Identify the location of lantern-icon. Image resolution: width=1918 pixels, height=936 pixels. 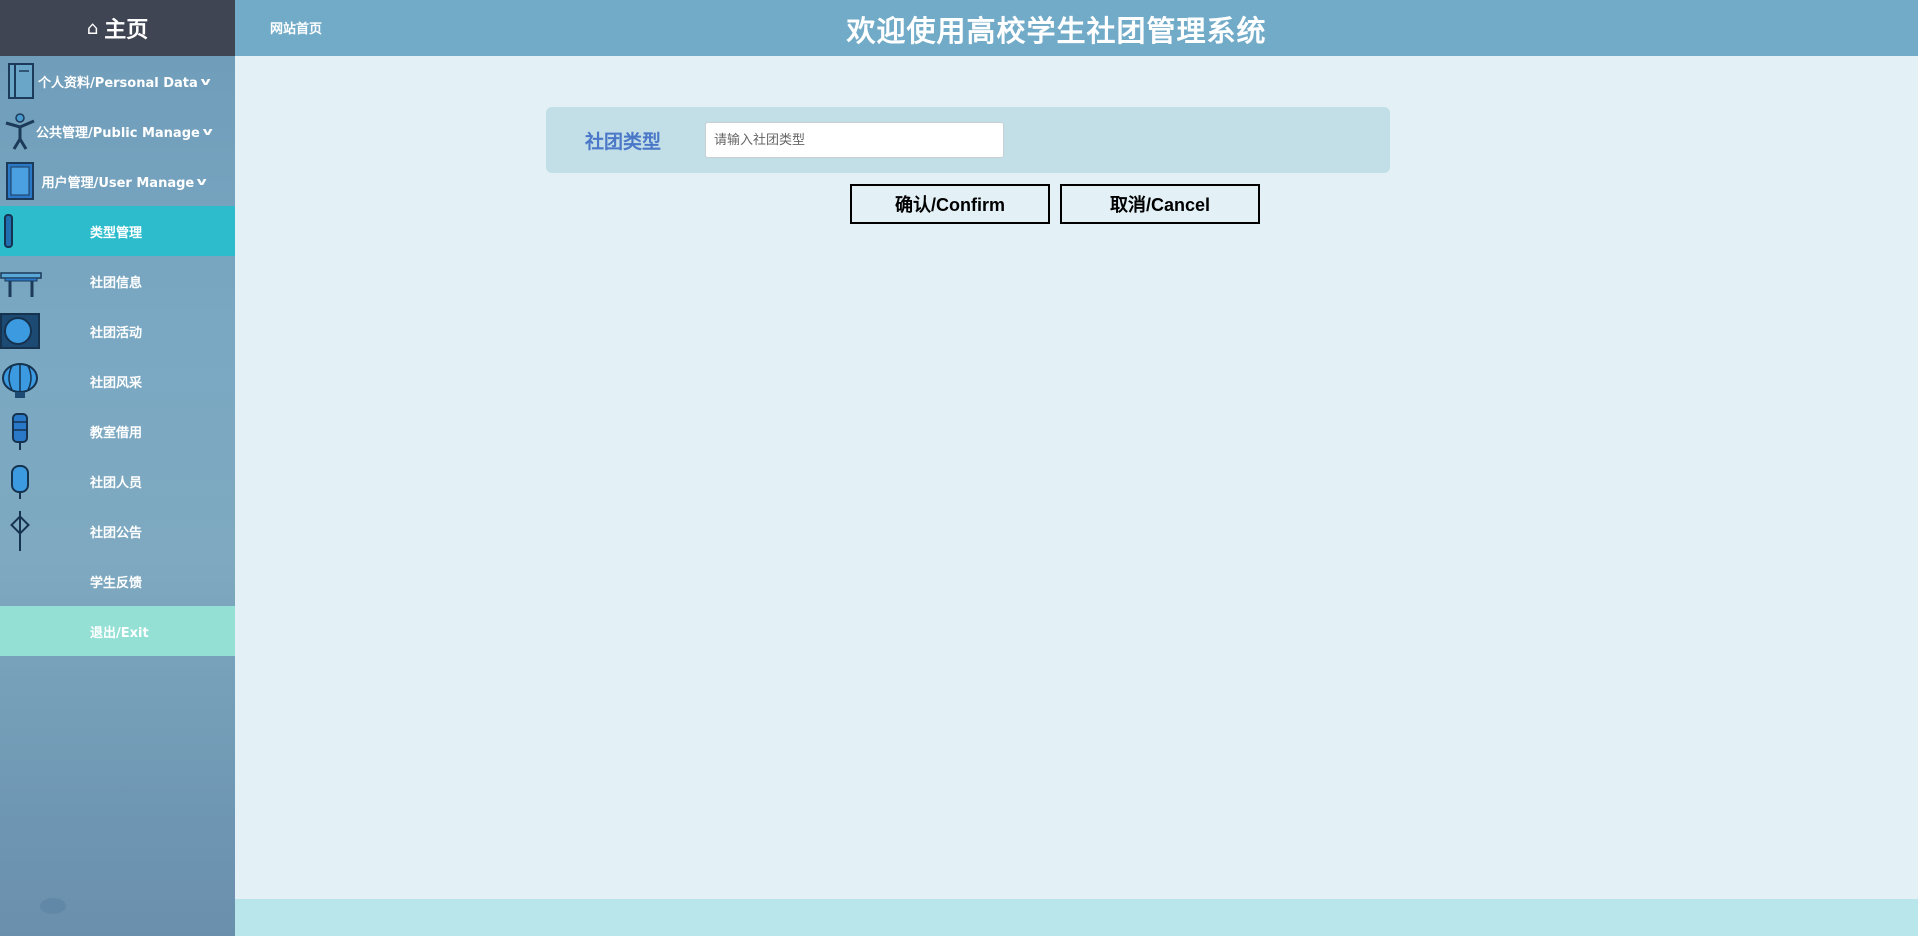
(20, 380).